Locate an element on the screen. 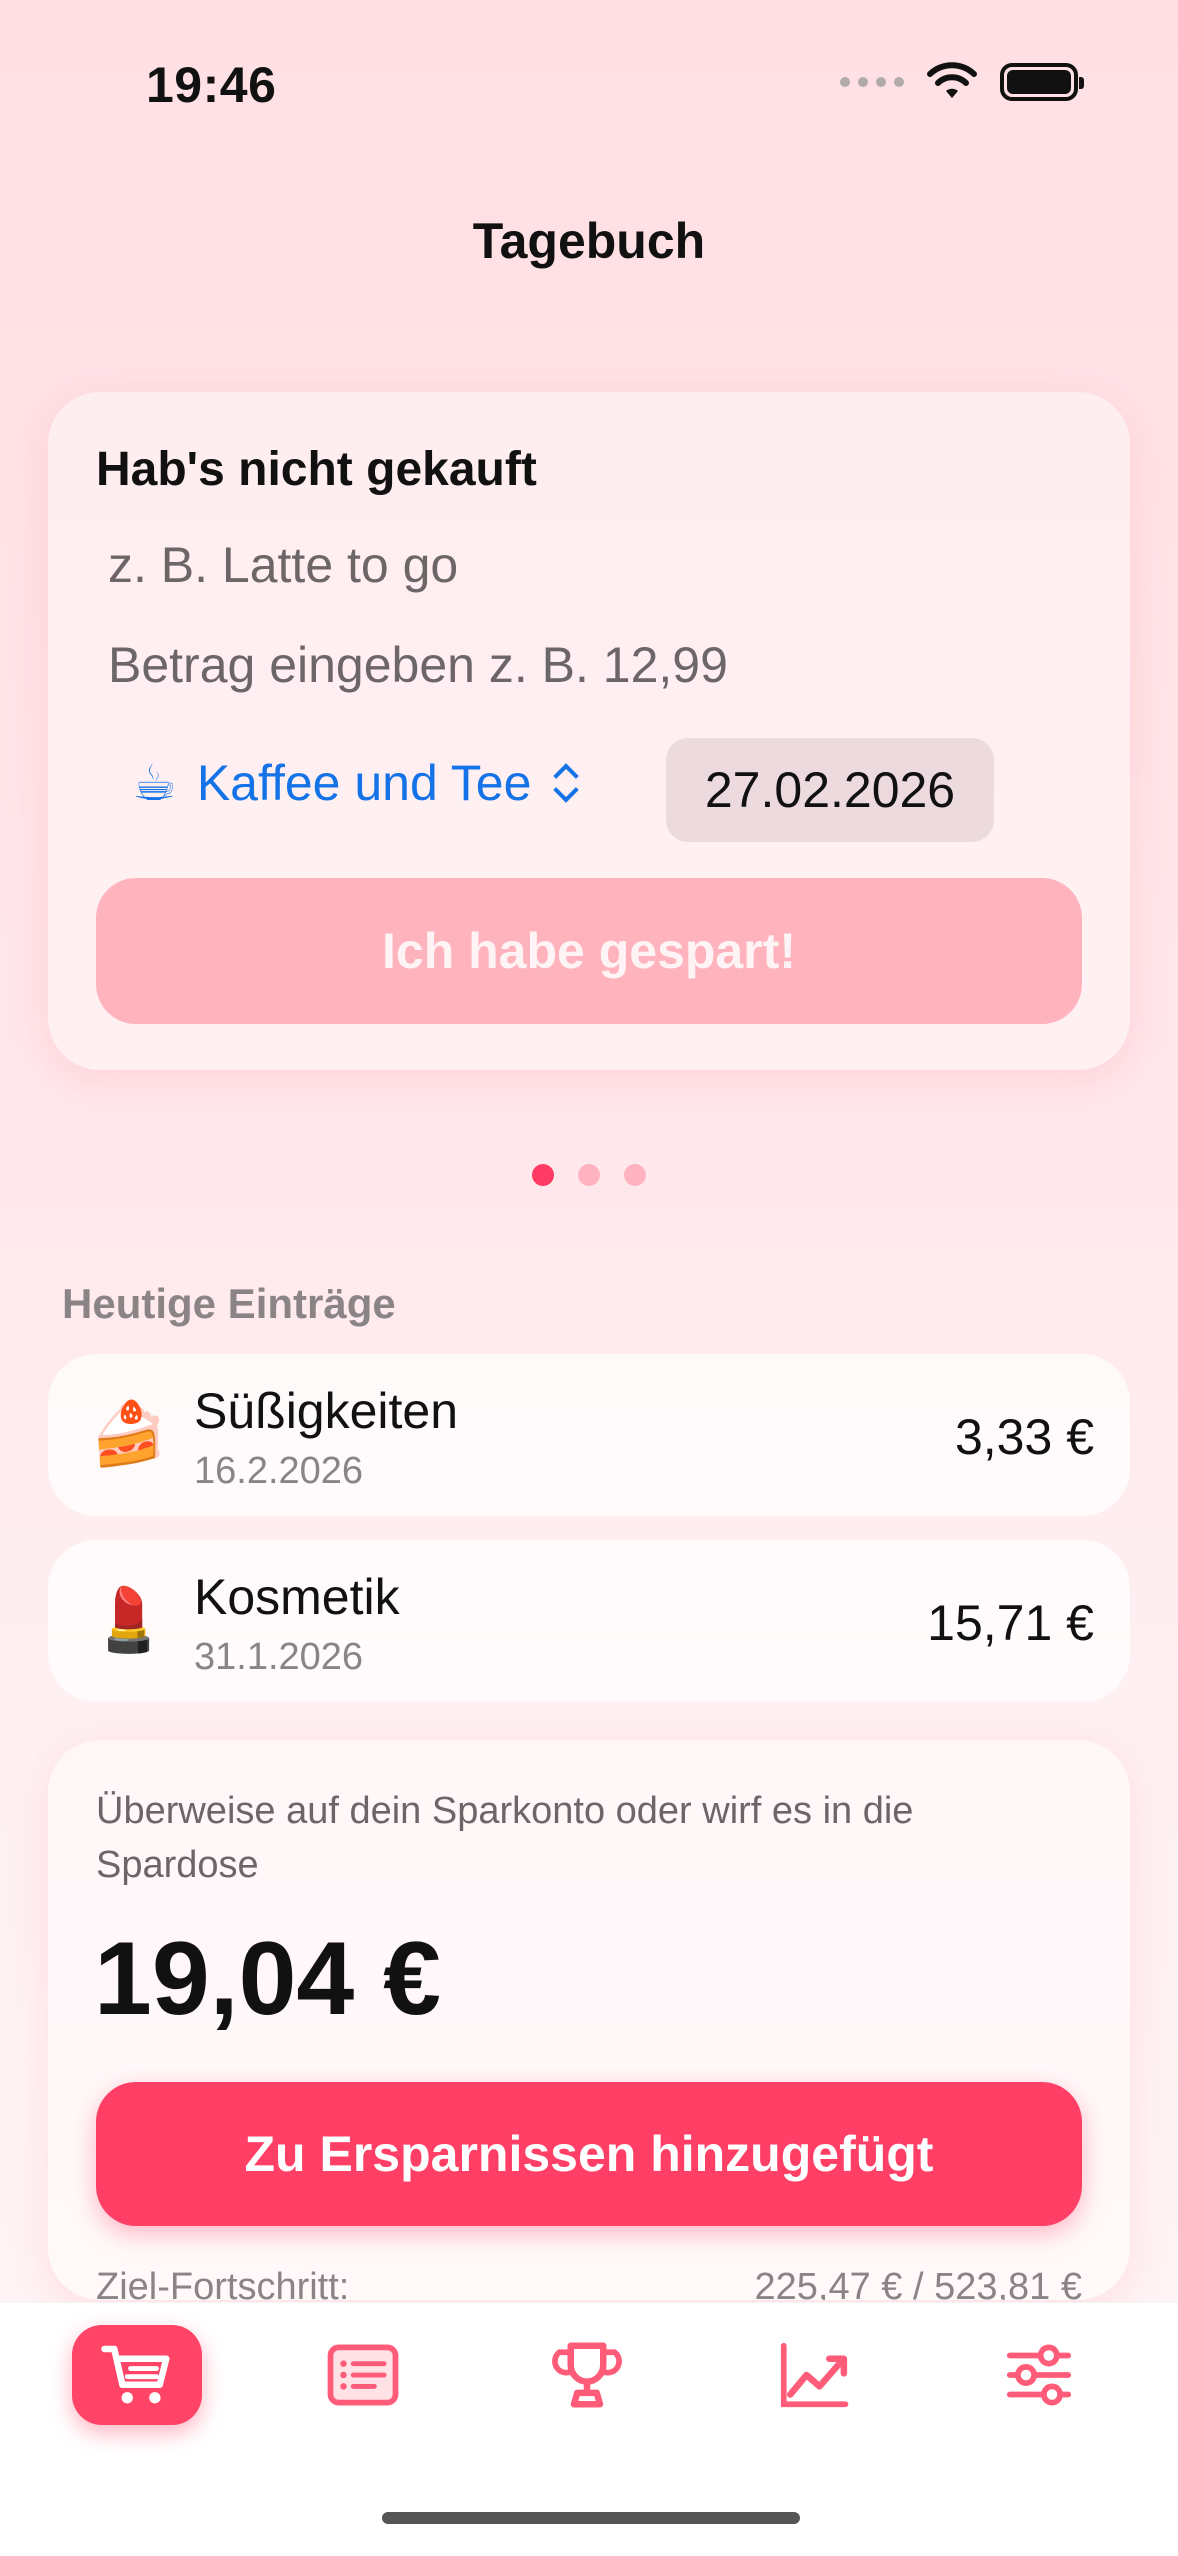  lipstick-icon: 💄 is located at coordinates (129, 1620).